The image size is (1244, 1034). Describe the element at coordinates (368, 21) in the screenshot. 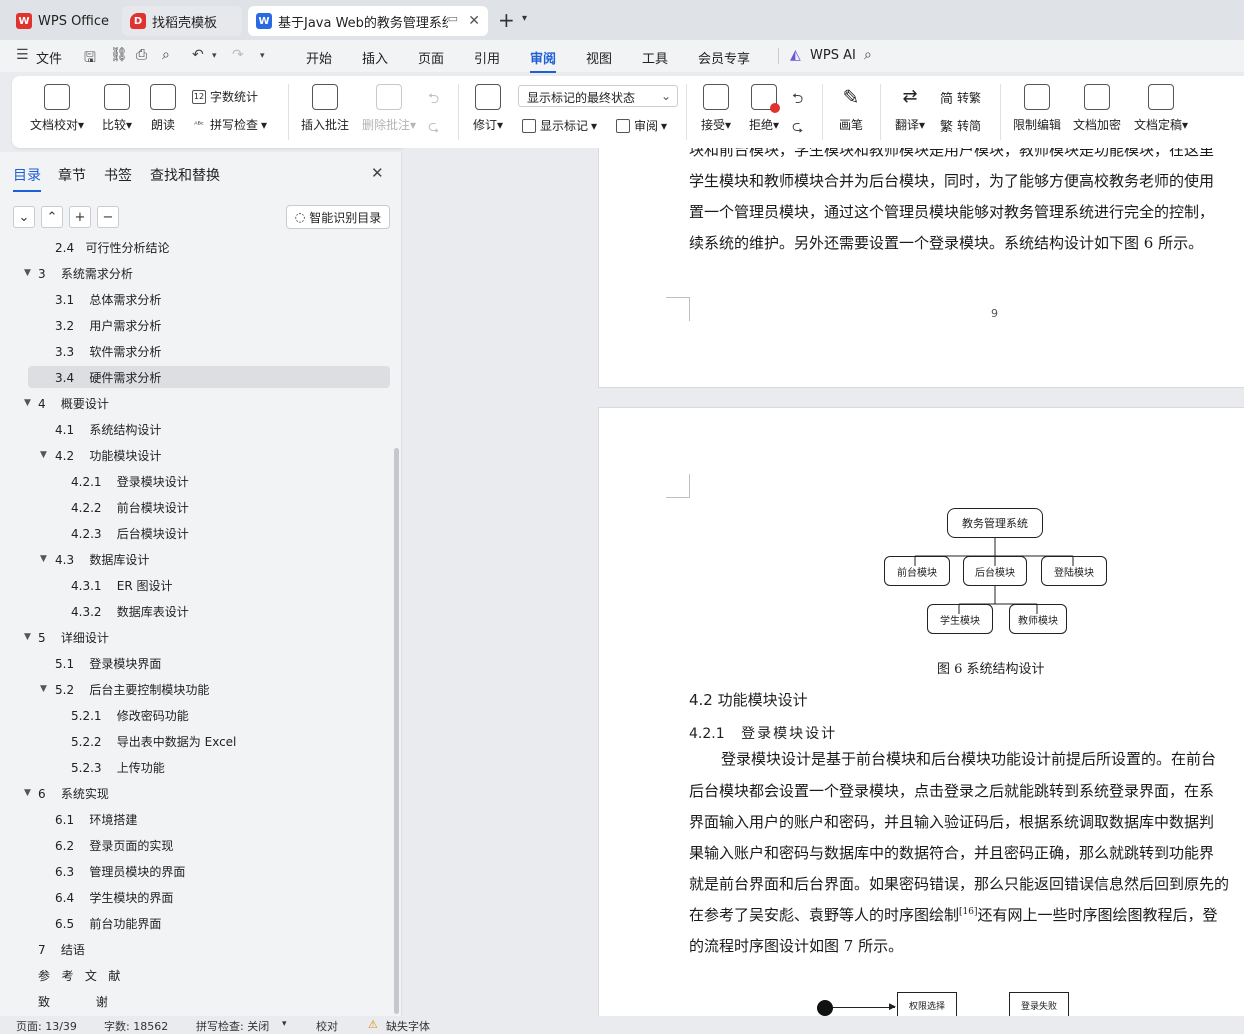

I see `tab-document: W 基于Java Web的教务管理系统 ▭ ✕` at that location.